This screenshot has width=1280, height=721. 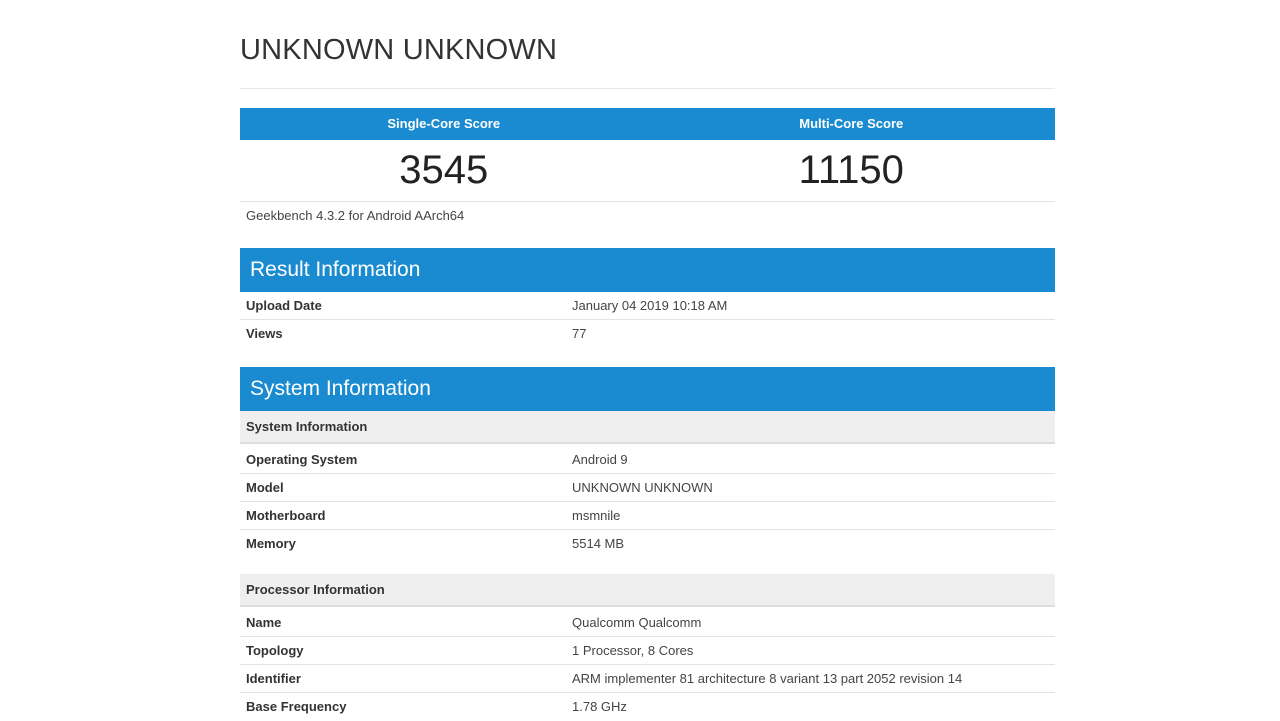 What do you see at coordinates (647, 88) in the screenshot?
I see `title-divider` at bounding box center [647, 88].